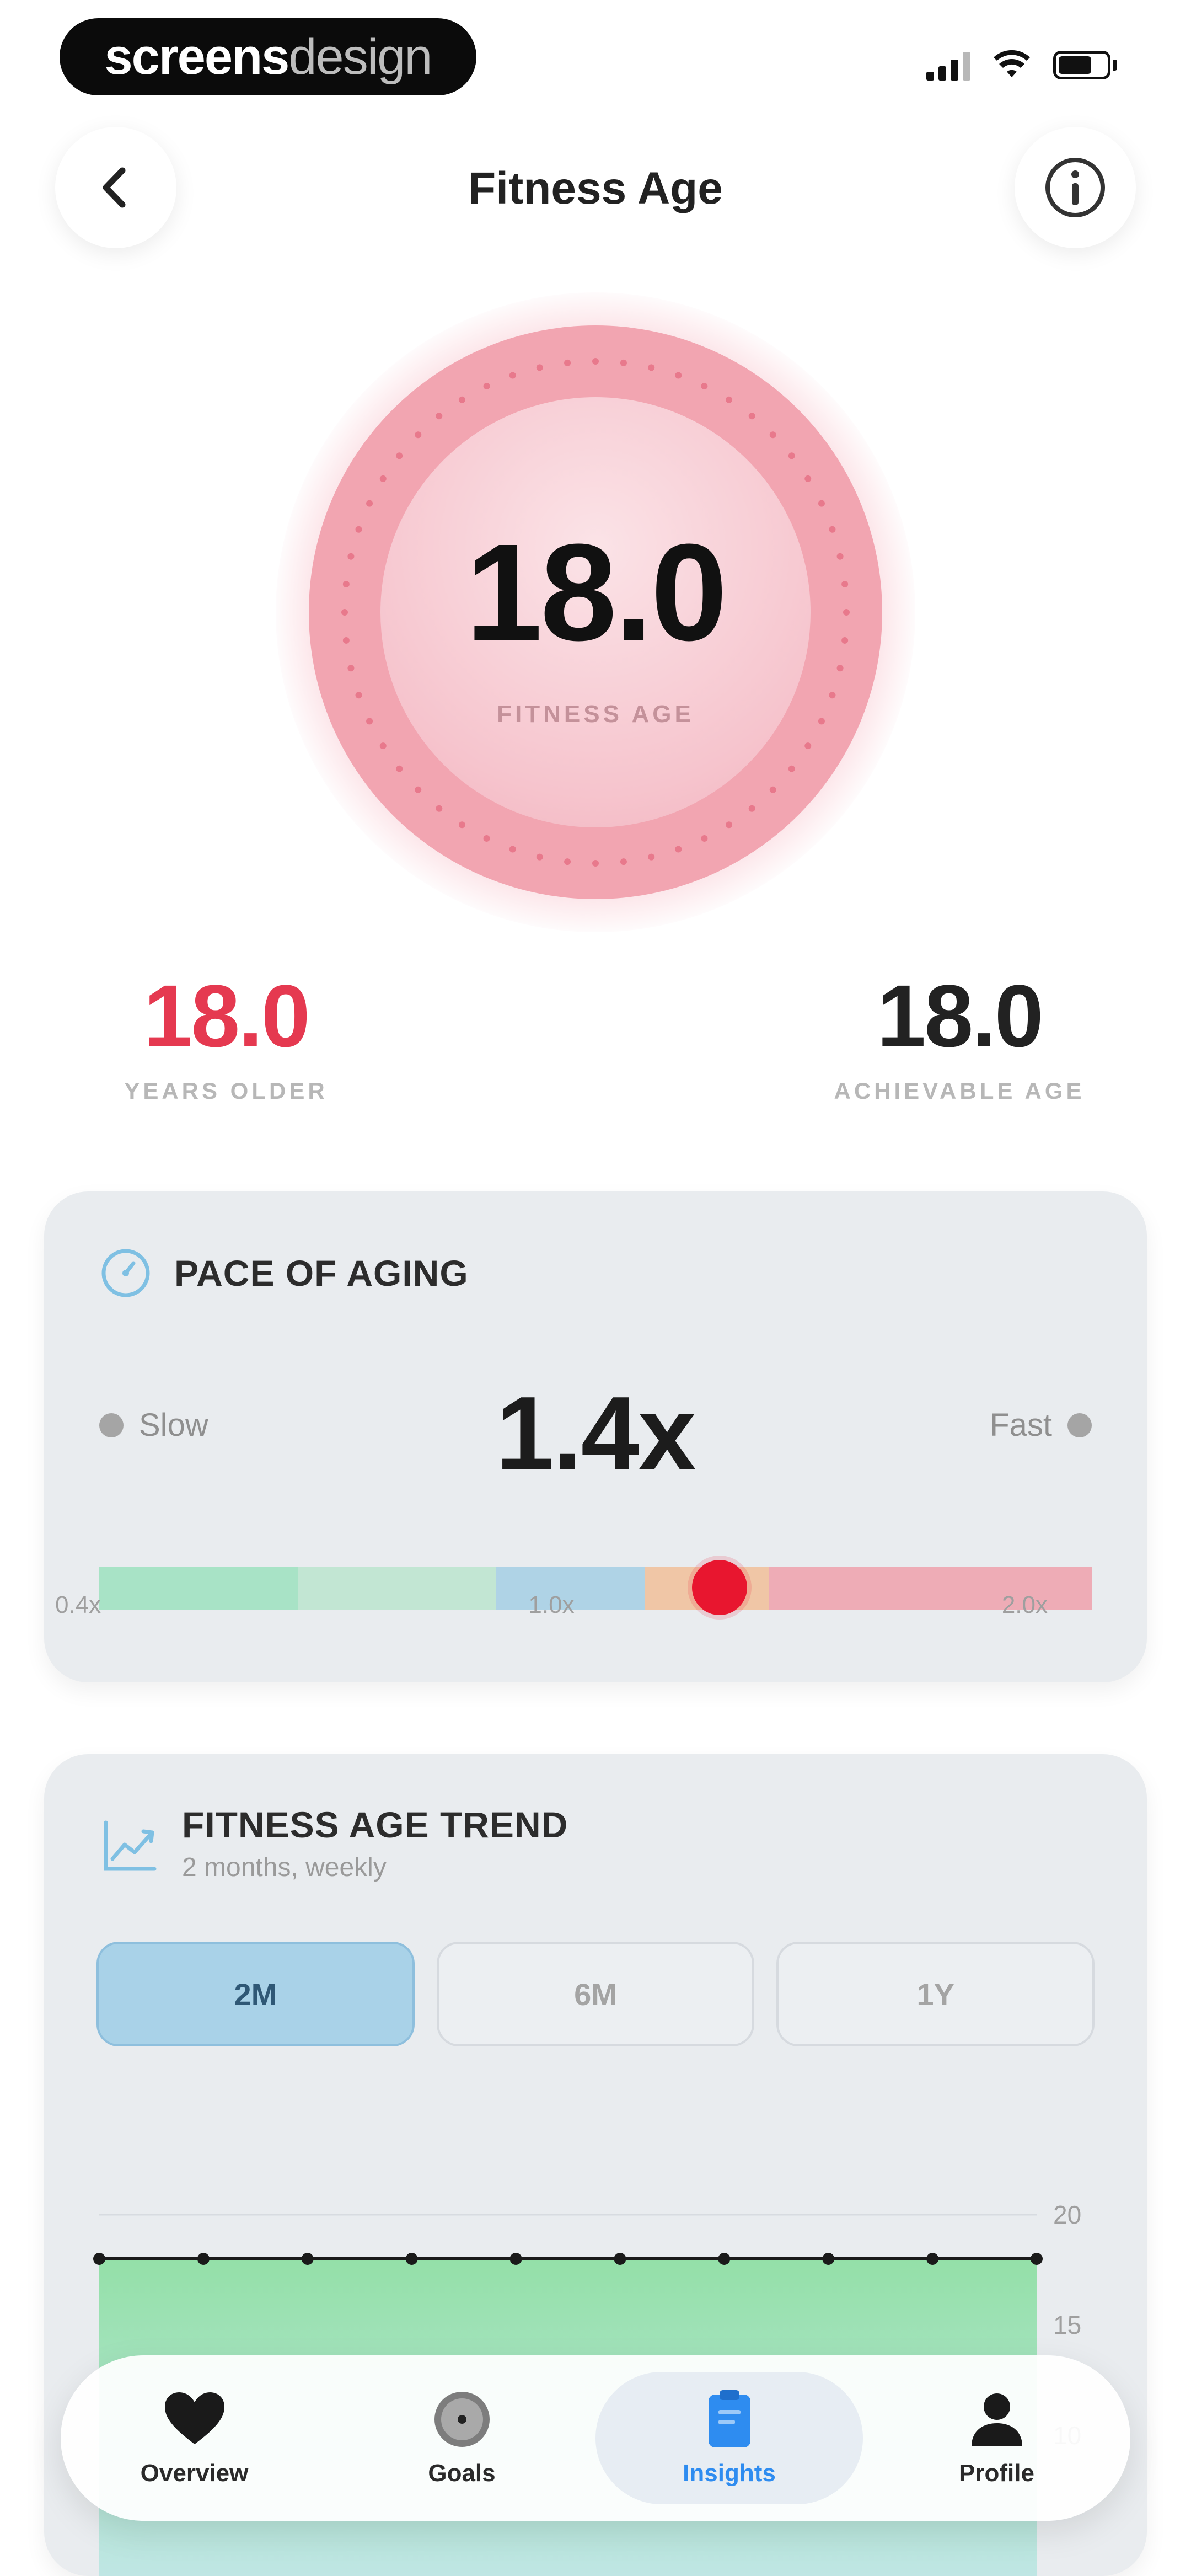 This screenshot has height=2576, width=1191. Describe the element at coordinates (595, 55) in the screenshot. I see `status-bar: screens design` at that location.